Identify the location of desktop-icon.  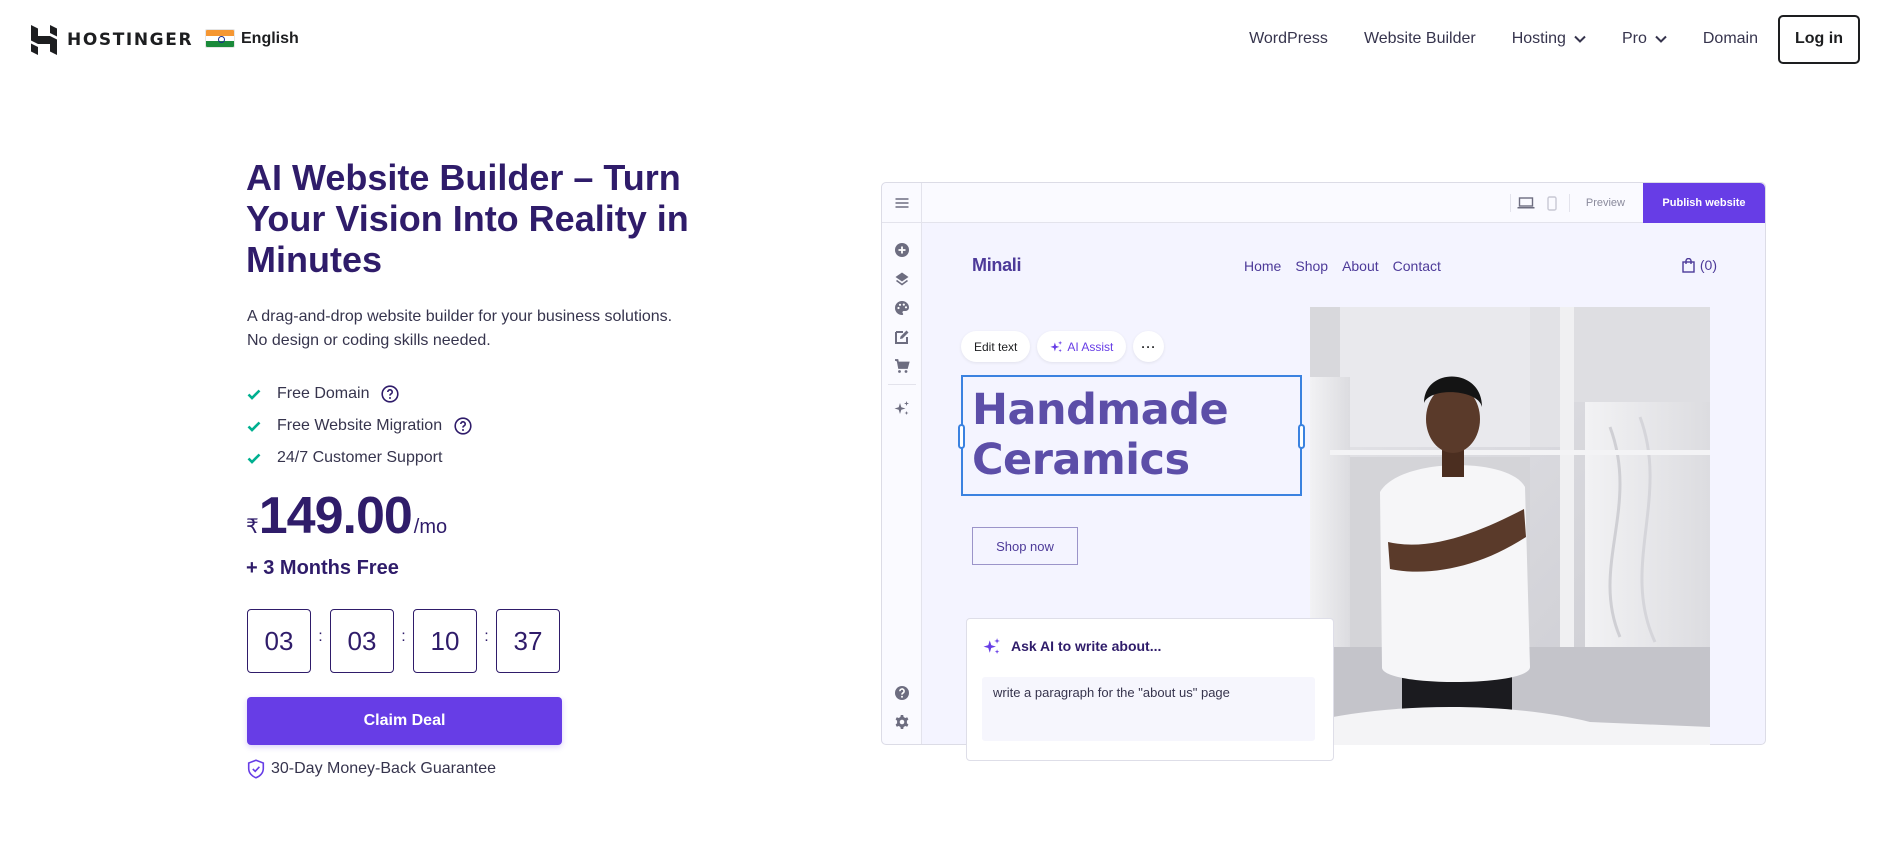
(1526, 203).